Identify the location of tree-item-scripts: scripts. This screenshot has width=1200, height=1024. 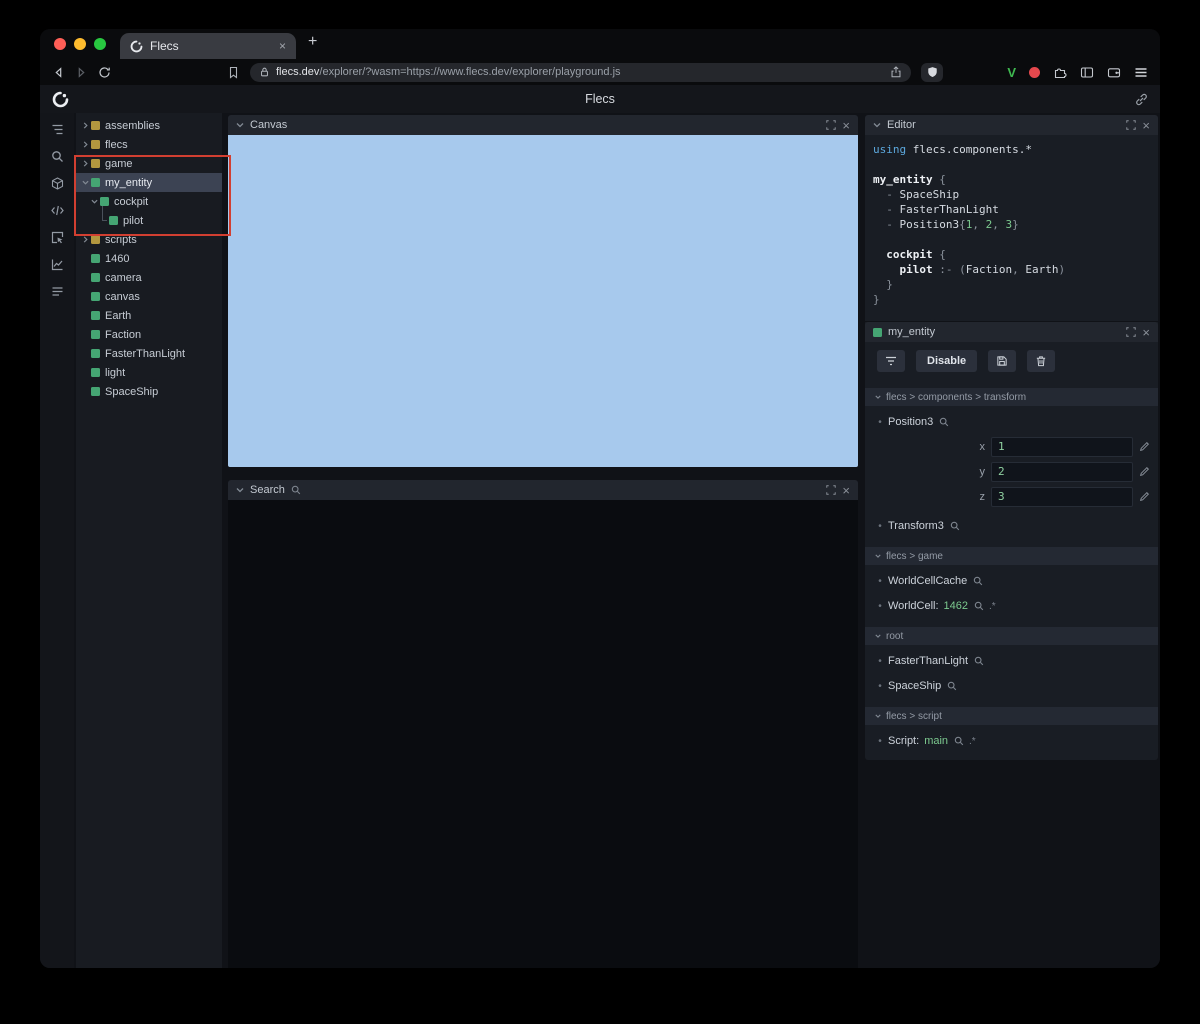
(149, 239).